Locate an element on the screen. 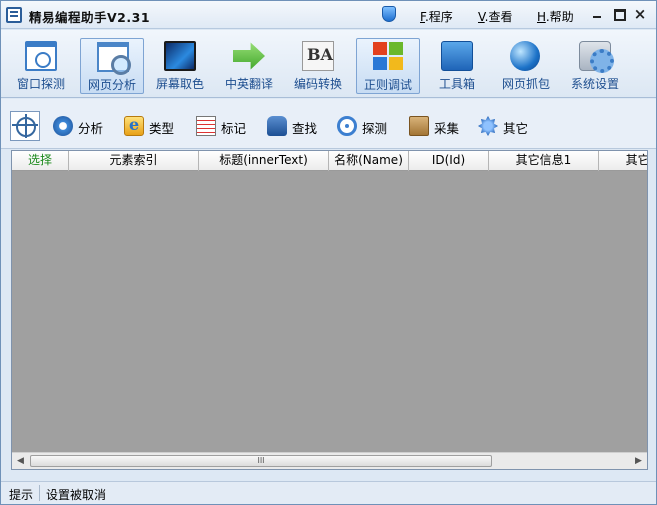  menu-program-label: .程序 is located at coordinates (438, 17).